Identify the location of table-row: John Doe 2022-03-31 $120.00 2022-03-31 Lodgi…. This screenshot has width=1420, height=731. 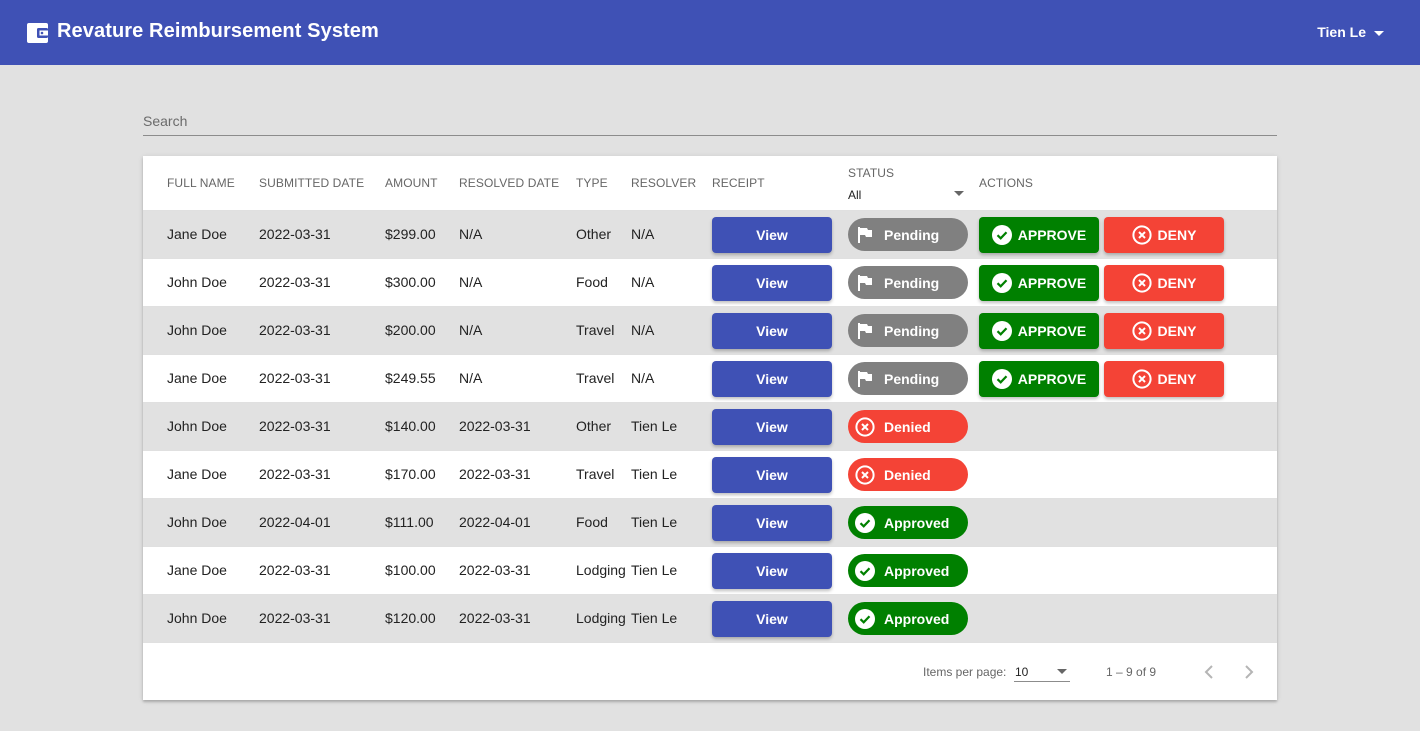
(710, 619).